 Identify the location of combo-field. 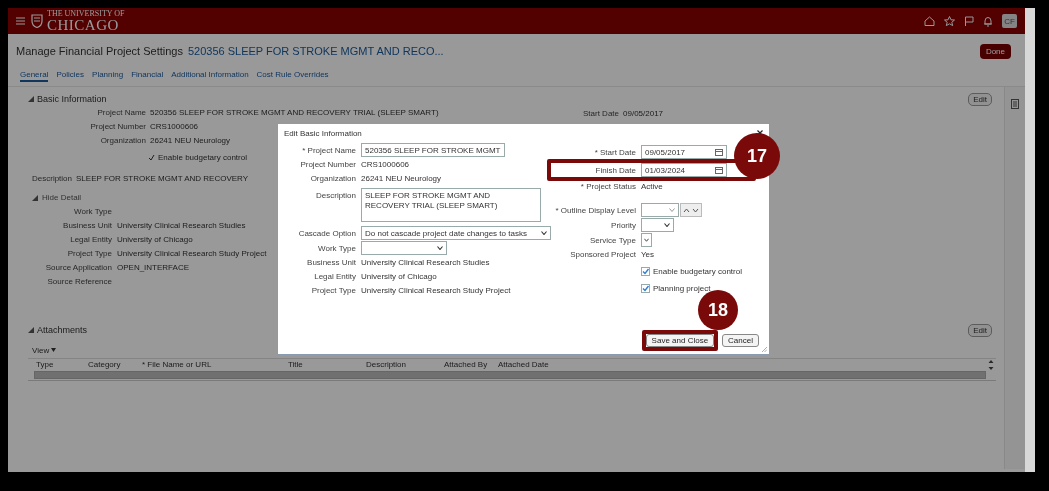
(660, 210).